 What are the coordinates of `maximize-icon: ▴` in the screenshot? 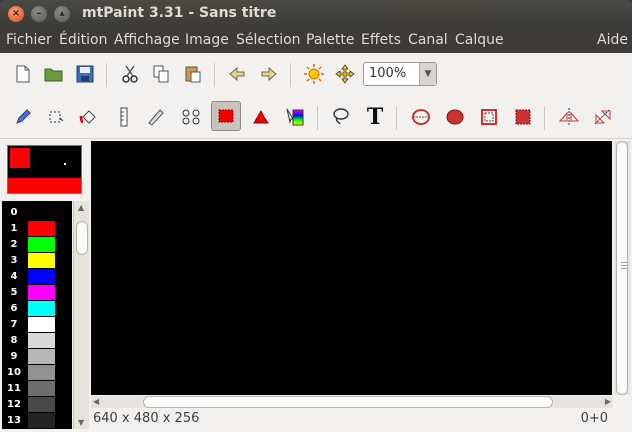 It's located at (62, 14).